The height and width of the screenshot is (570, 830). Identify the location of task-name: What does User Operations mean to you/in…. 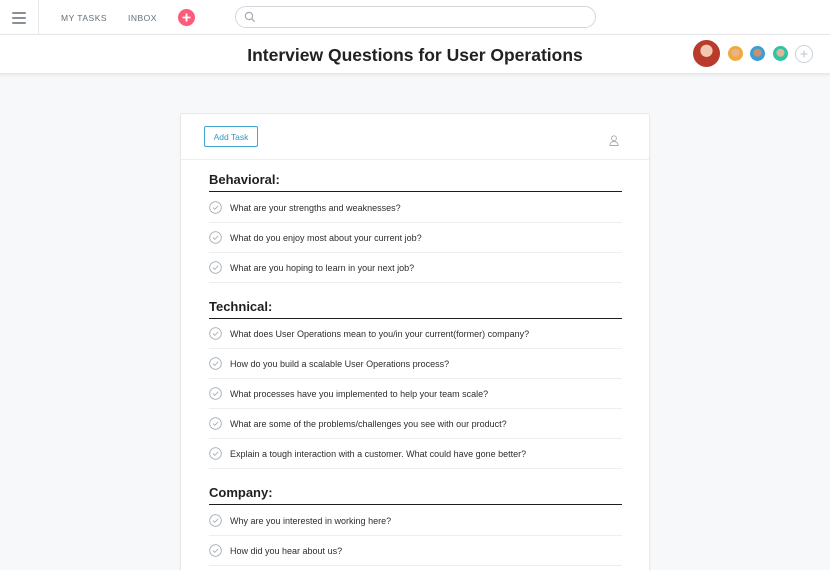
(379, 334).